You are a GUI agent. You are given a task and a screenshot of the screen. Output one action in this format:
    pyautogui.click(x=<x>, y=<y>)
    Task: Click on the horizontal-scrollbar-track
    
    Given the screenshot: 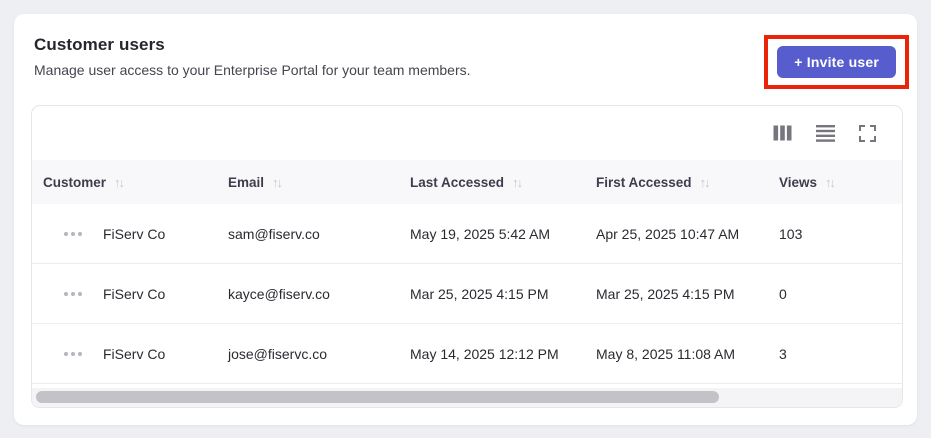 What is the action you would take?
    pyautogui.click(x=467, y=397)
    